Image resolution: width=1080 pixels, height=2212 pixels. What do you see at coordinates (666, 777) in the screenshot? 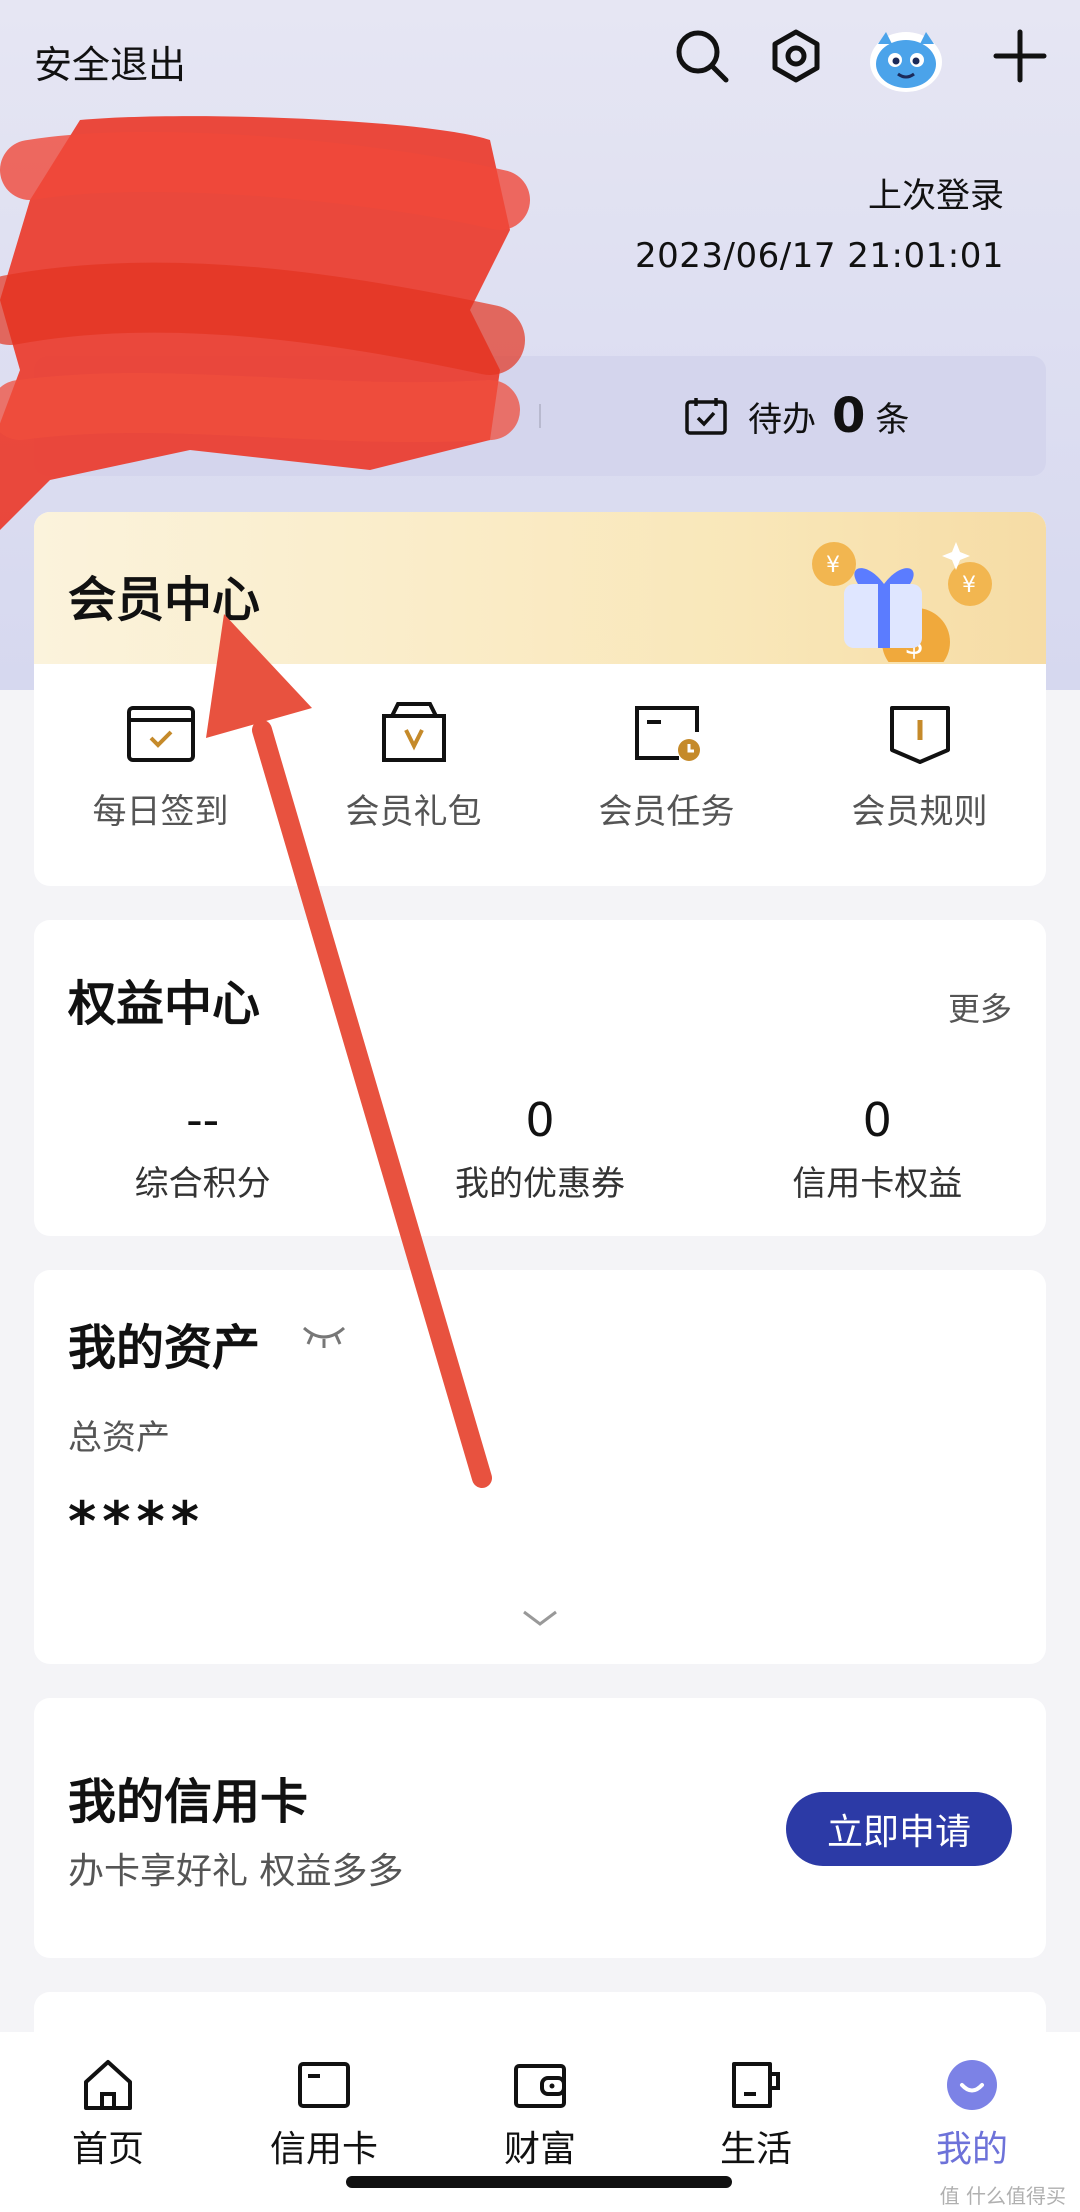
I see `member-item-task: 会员任务` at bounding box center [666, 777].